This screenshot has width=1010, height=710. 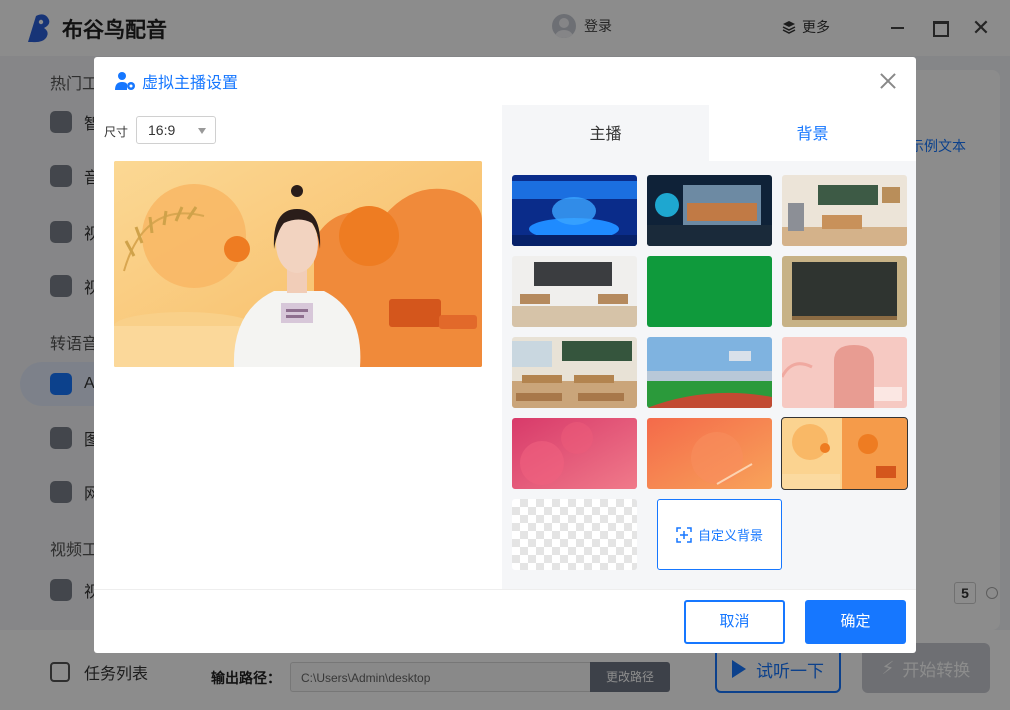 I want to click on cancel-button: 取消, so click(x=734, y=622).